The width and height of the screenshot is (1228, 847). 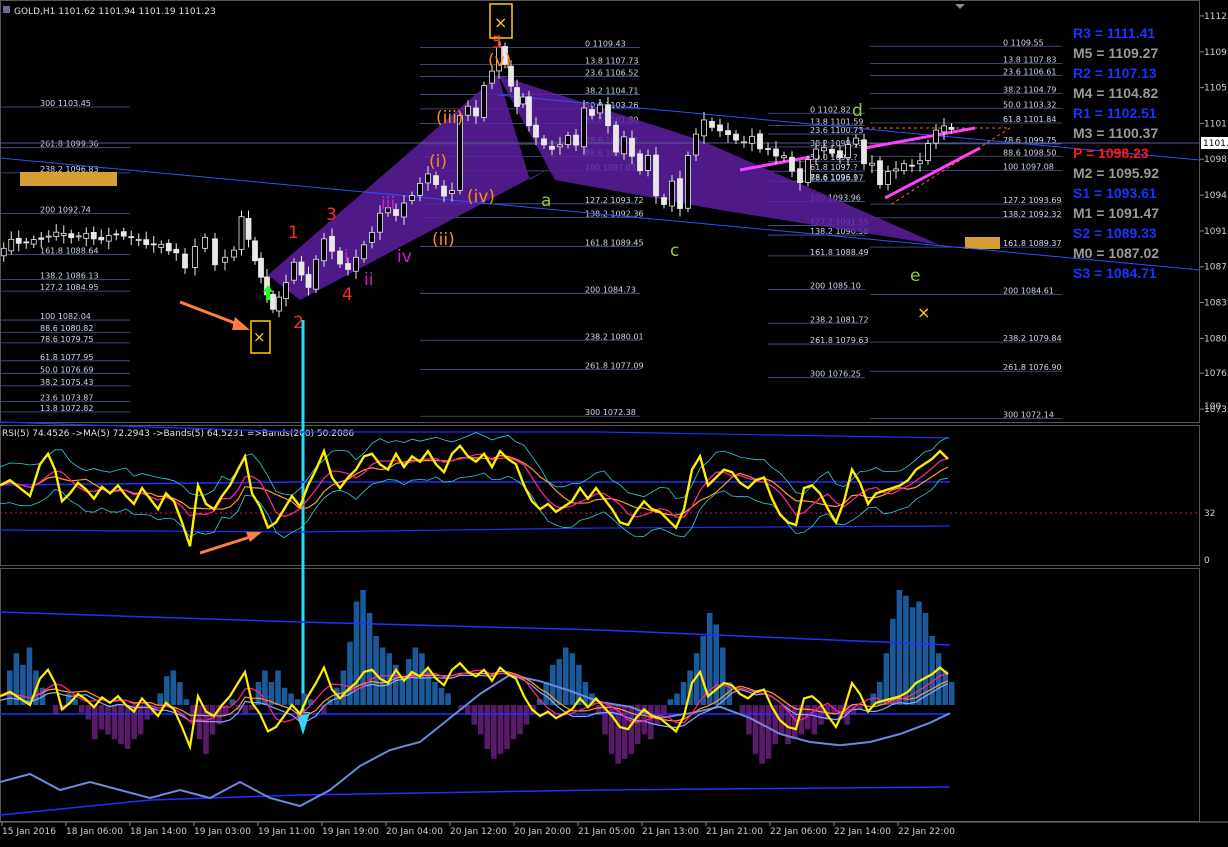 I want to click on rsi-tick-100: 100, so click(x=1212, y=407).